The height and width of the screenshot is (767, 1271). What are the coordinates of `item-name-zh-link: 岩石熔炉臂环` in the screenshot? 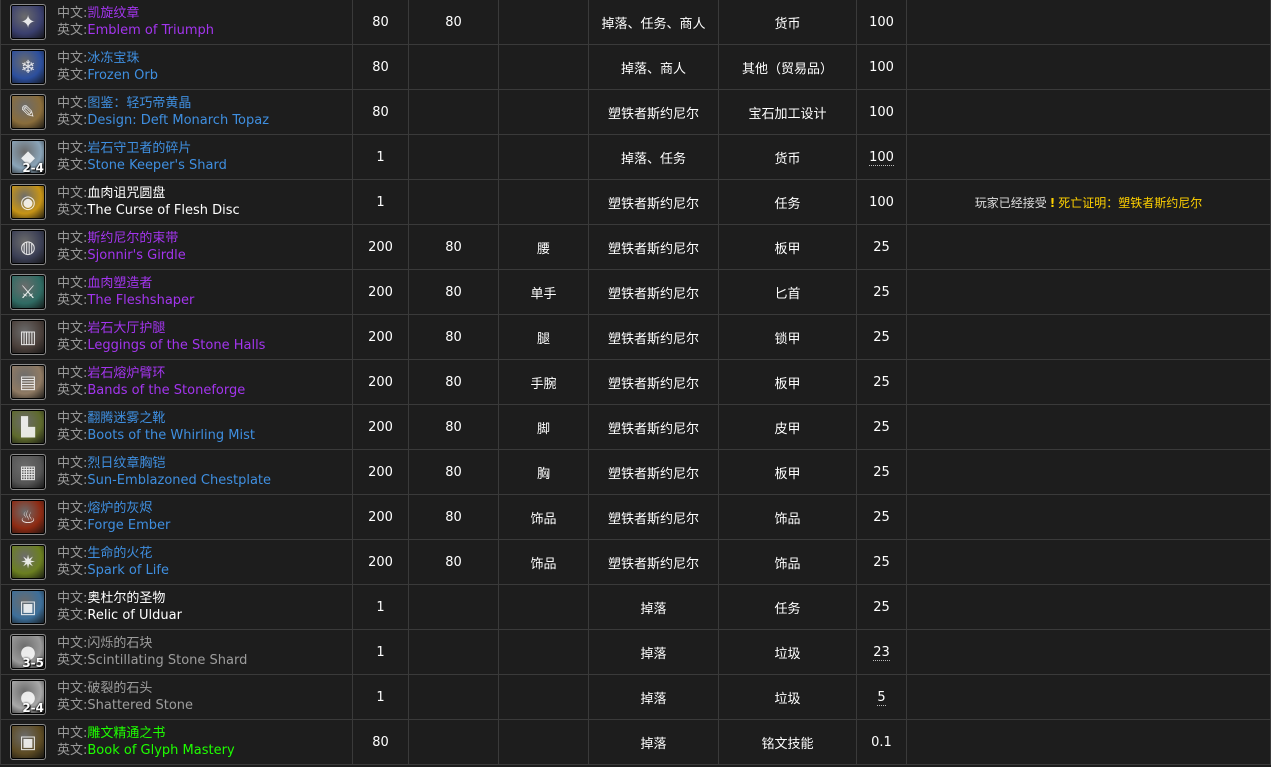 It's located at (126, 373).